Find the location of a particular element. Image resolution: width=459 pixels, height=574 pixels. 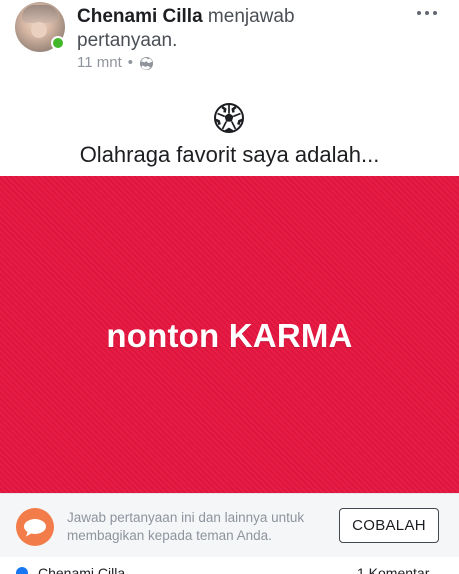

post-action-line-1: menjawab is located at coordinates (248, 16).